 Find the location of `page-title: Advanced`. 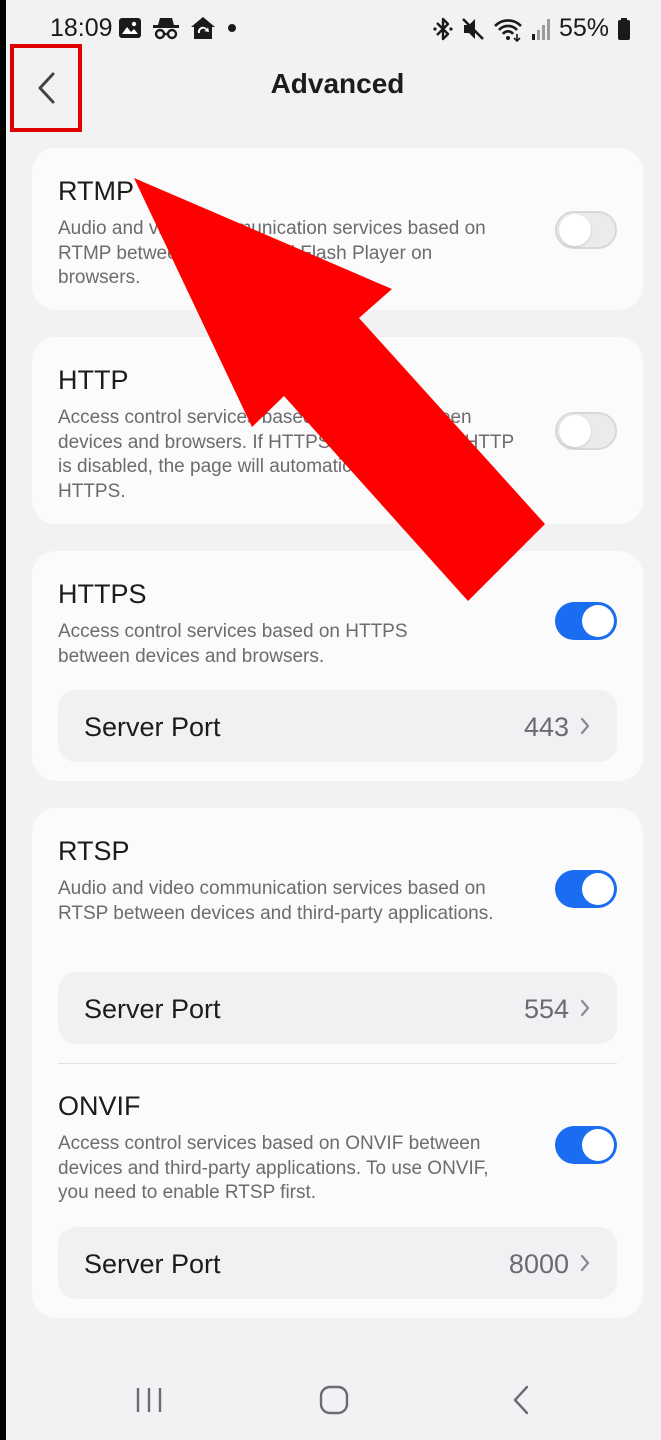

page-title: Advanced is located at coordinates (337, 83).